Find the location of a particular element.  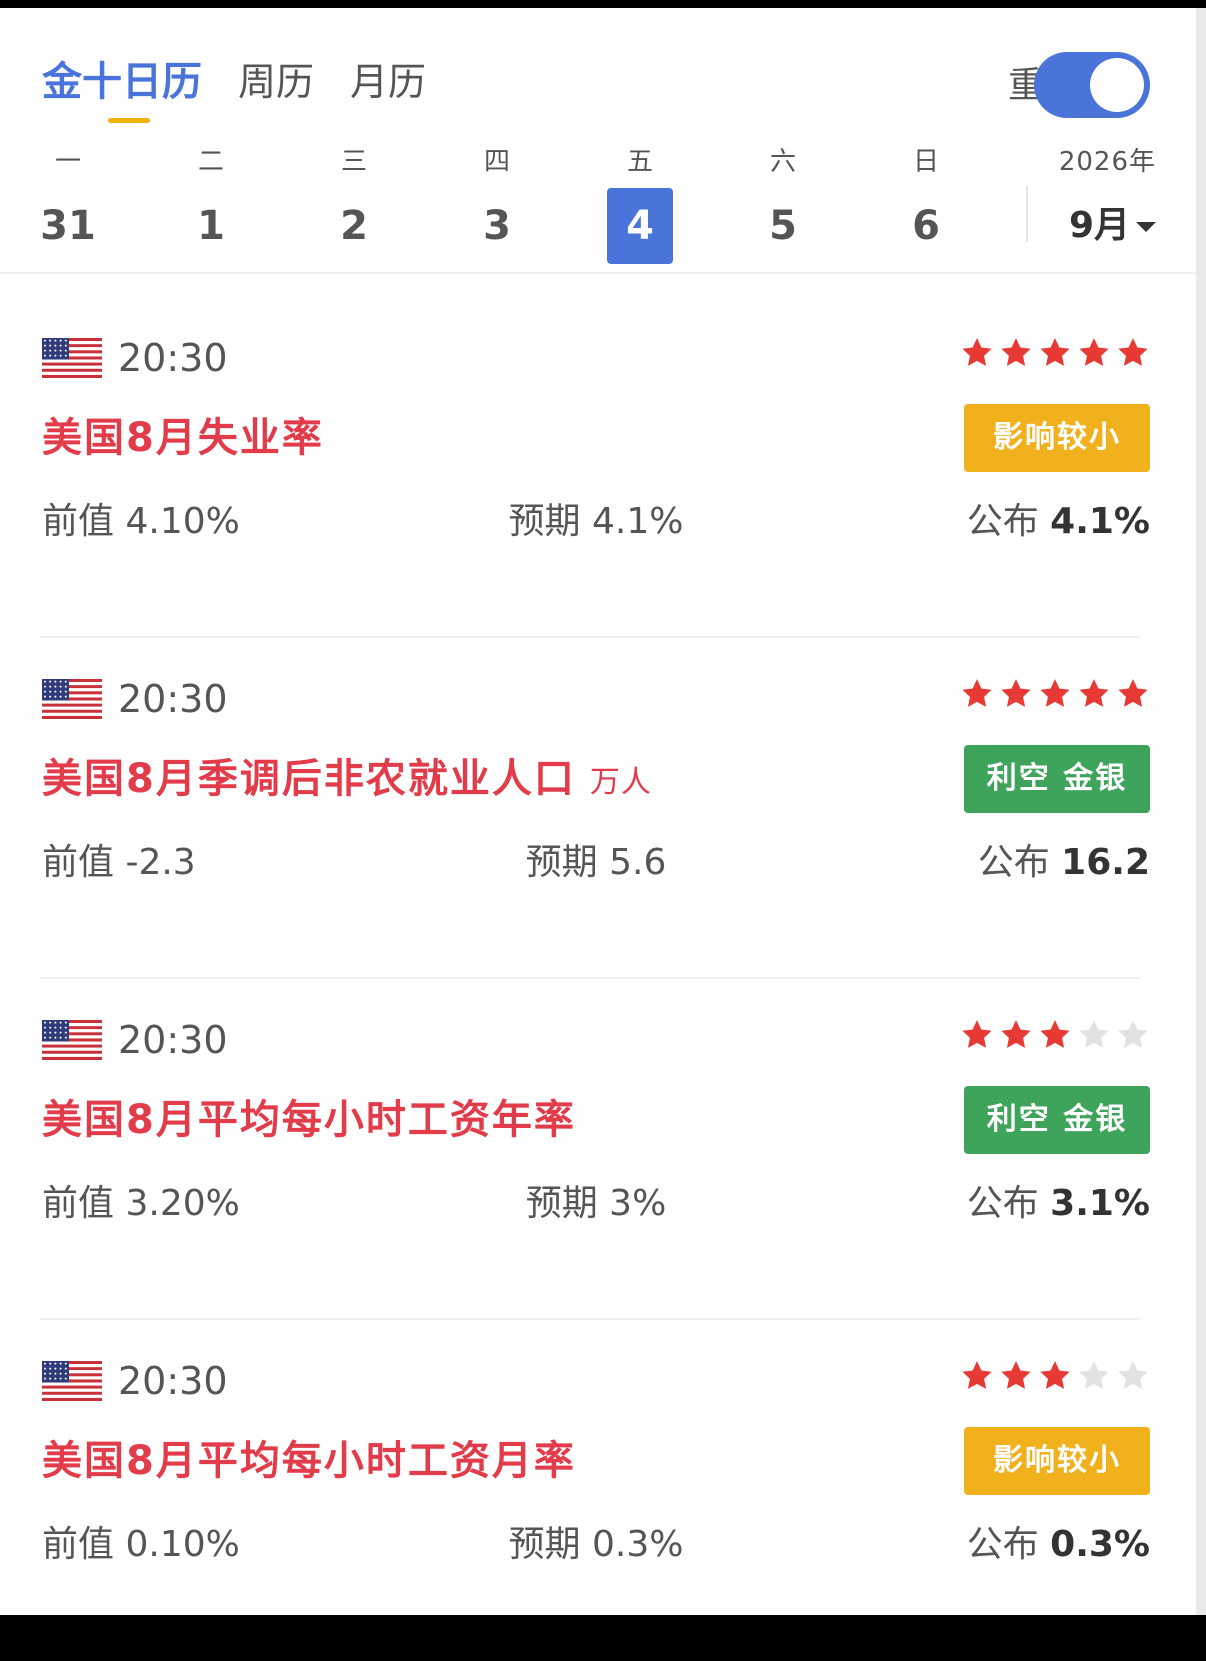

event-title-text: 美国8月季调后非农就业人口 is located at coordinates (309, 779).